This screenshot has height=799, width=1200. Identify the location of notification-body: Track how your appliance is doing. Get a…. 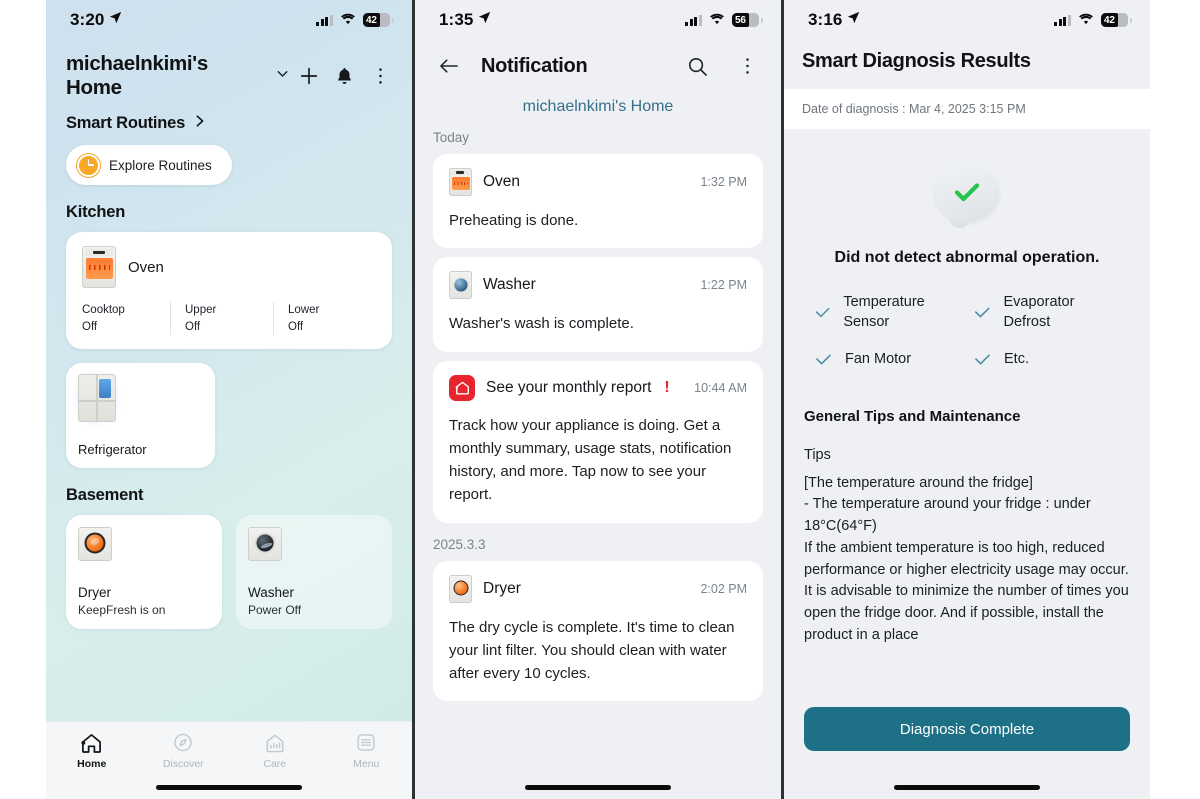
(590, 460).